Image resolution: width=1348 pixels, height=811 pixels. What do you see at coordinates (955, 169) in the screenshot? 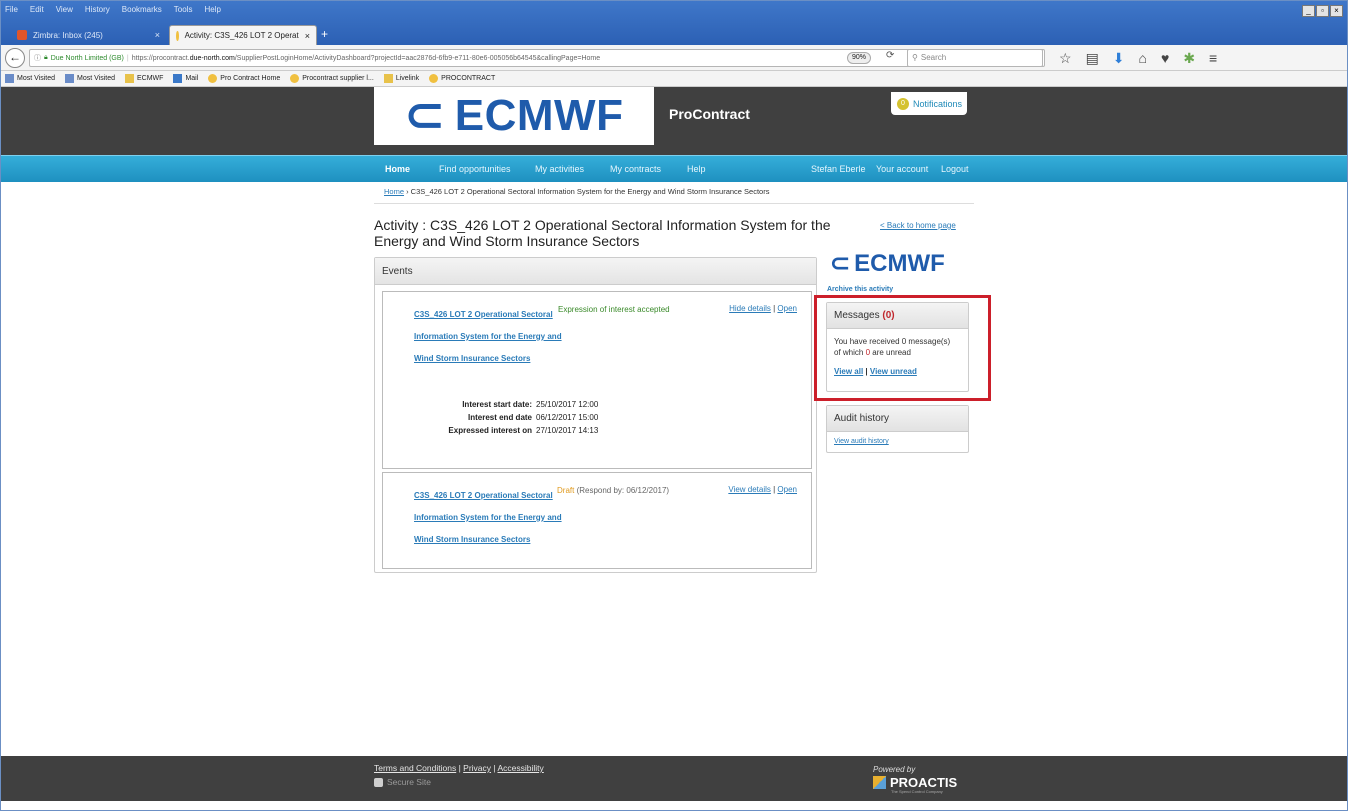
I see `nav-logout: Logout` at bounding box center [955, 169].